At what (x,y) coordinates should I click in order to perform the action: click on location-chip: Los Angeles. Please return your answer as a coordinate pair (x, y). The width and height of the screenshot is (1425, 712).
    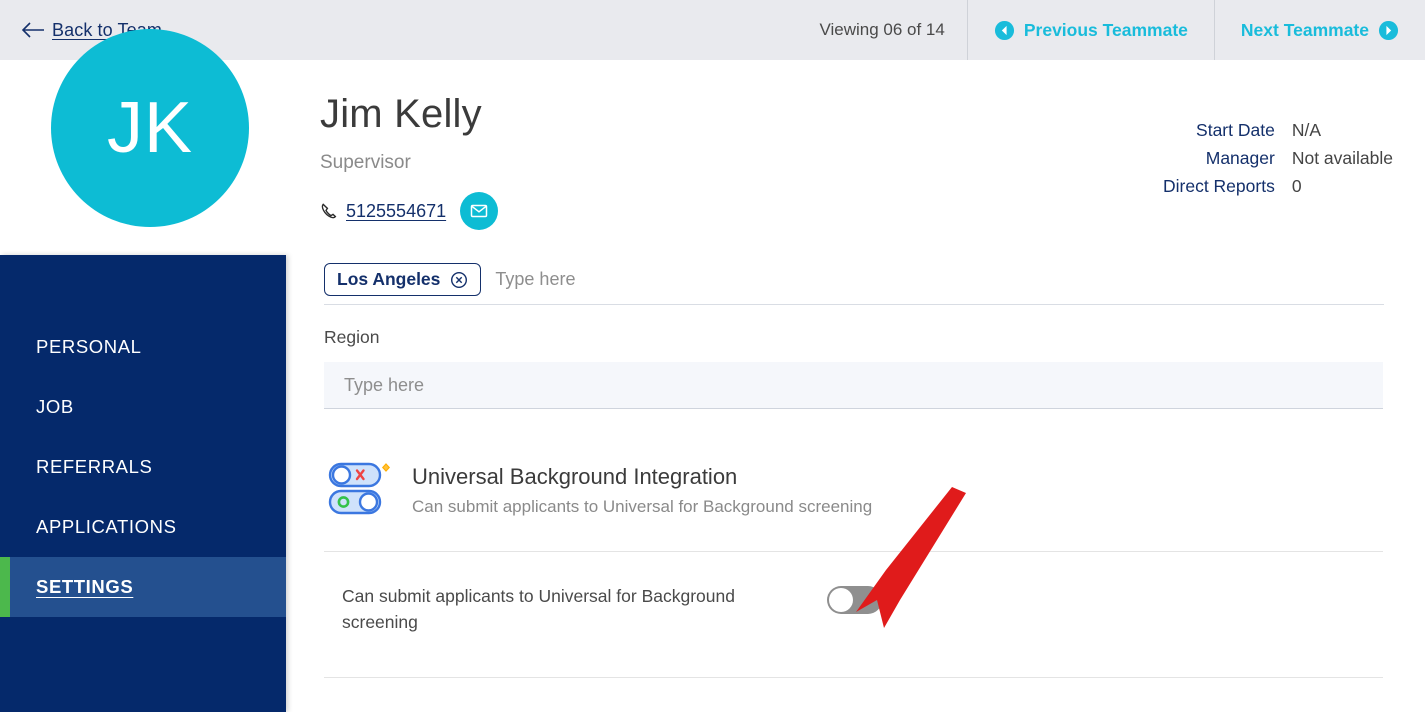
    Looking at the image, I should click on (403, 279).